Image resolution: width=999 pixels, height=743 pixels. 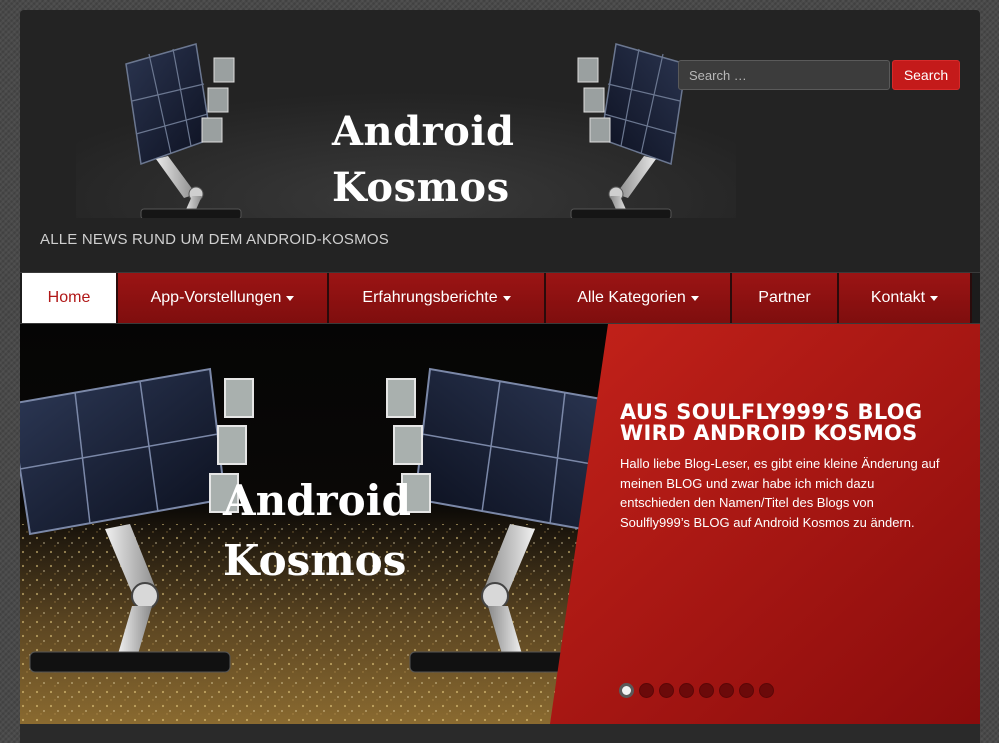 What do you see at coordinates (214, 239) in the screenshot?
I see `site-tagline: ALLE NEWS RUND UM DEM ANDROID-KOSMOS` at bounding box center [214, 239].